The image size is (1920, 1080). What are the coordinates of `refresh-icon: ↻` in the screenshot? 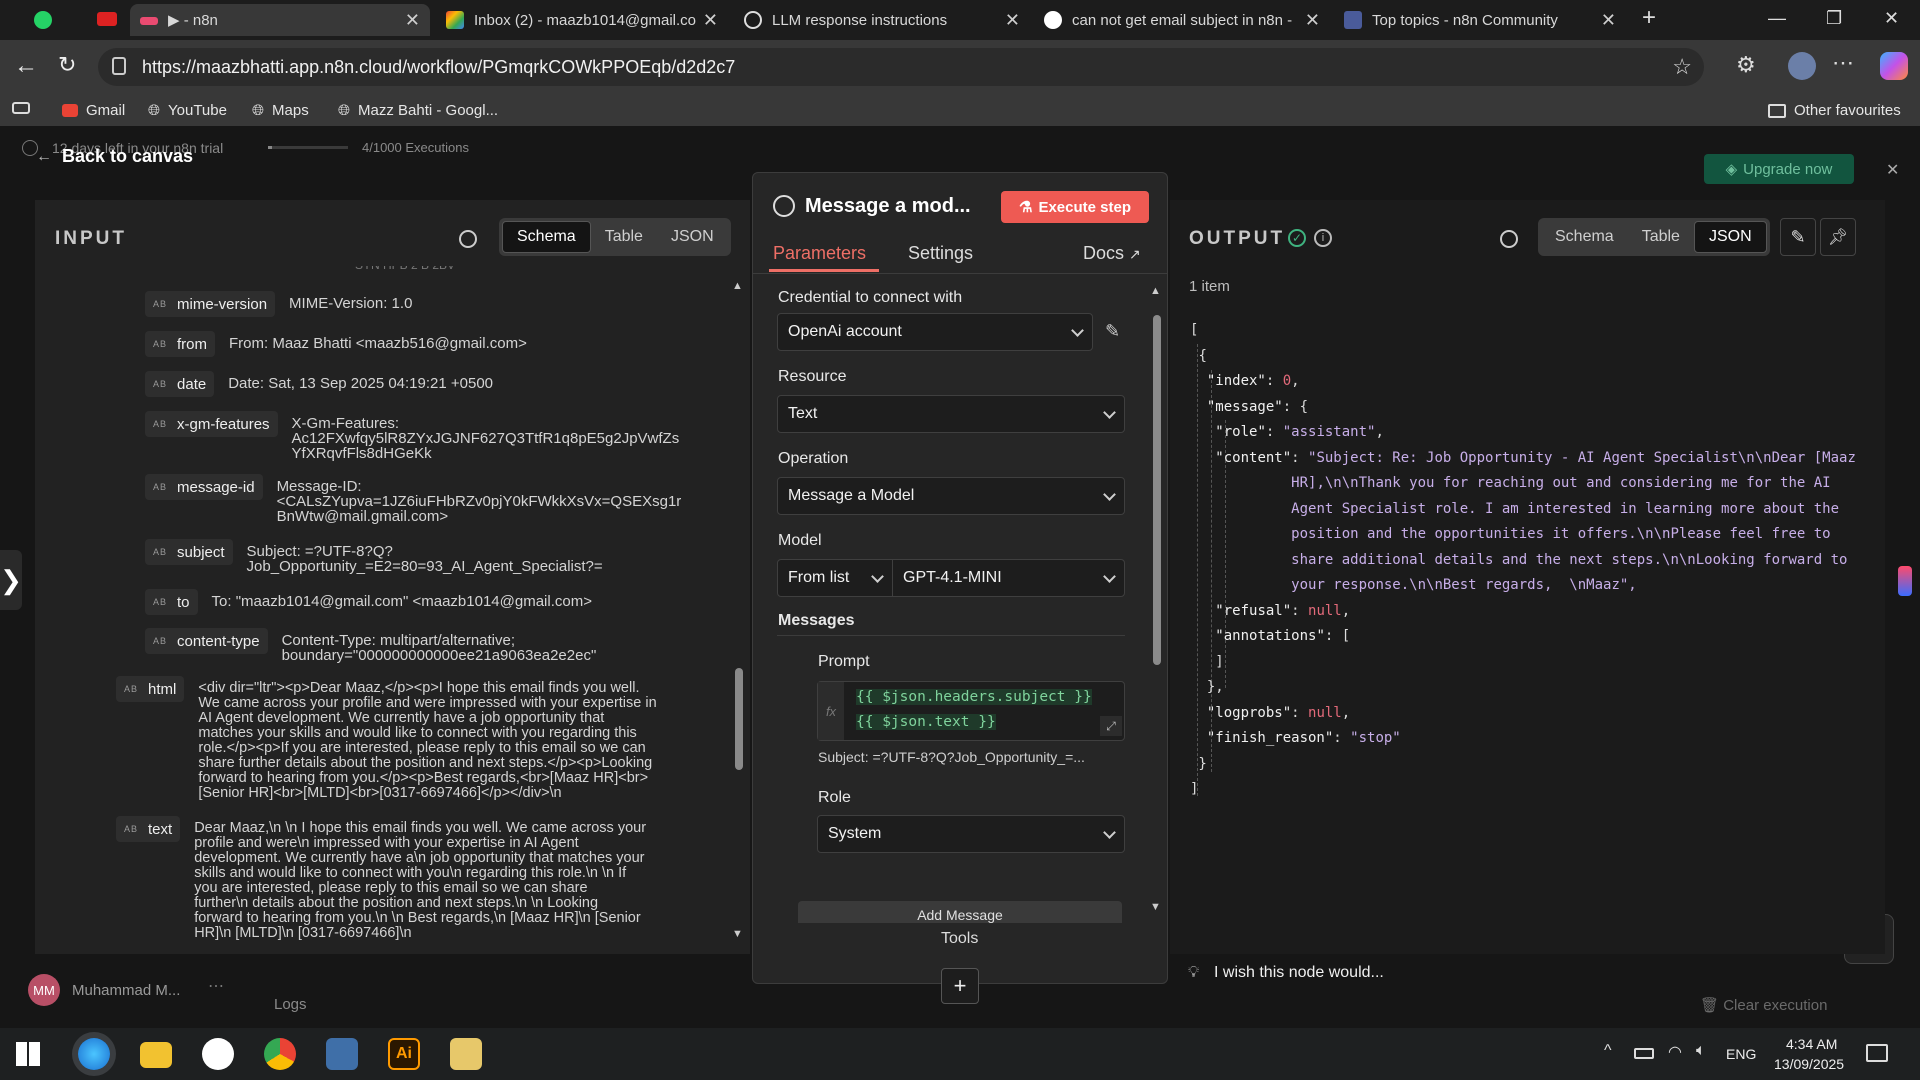 It's located at (67, 65).